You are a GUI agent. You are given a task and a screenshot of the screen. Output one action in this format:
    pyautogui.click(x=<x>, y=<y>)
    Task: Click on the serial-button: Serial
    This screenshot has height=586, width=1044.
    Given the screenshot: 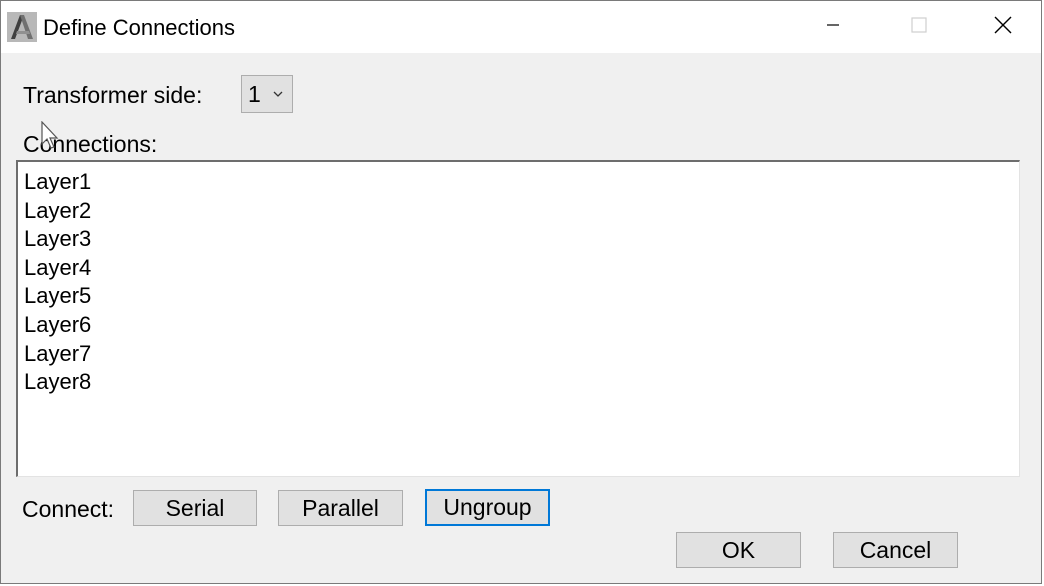 What is the action you would take?
    pyautogui.click(x=195, y=508)
    